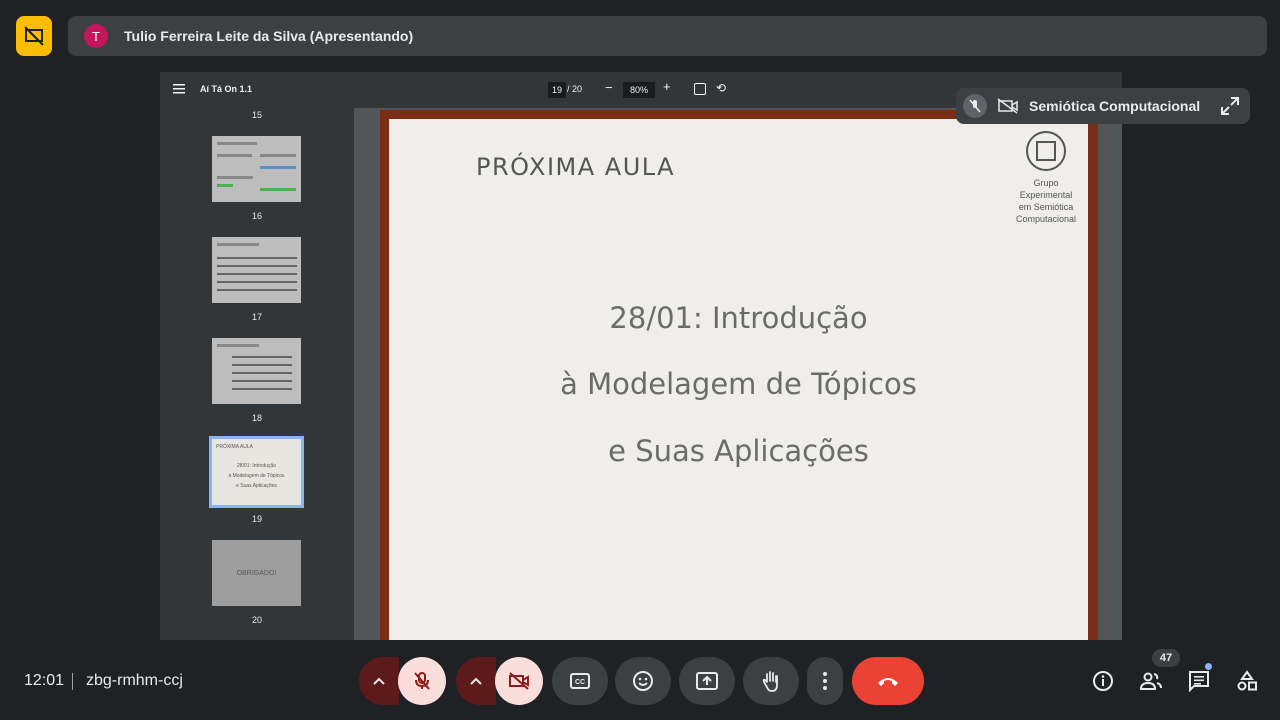 The width and height of the screenshot is (1280, 720). I want to click on mic-toggle-button, so click(422, 681).